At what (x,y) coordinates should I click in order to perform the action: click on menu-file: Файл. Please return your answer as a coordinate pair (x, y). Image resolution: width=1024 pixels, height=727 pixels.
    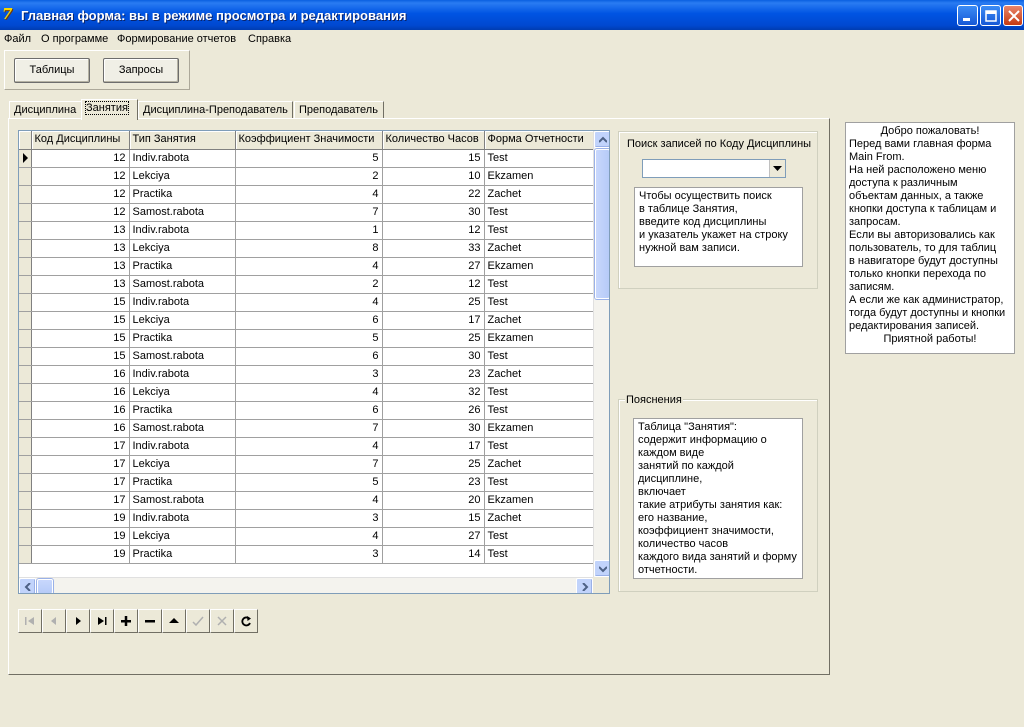
    Looking at the image, I should click on (17, 39).